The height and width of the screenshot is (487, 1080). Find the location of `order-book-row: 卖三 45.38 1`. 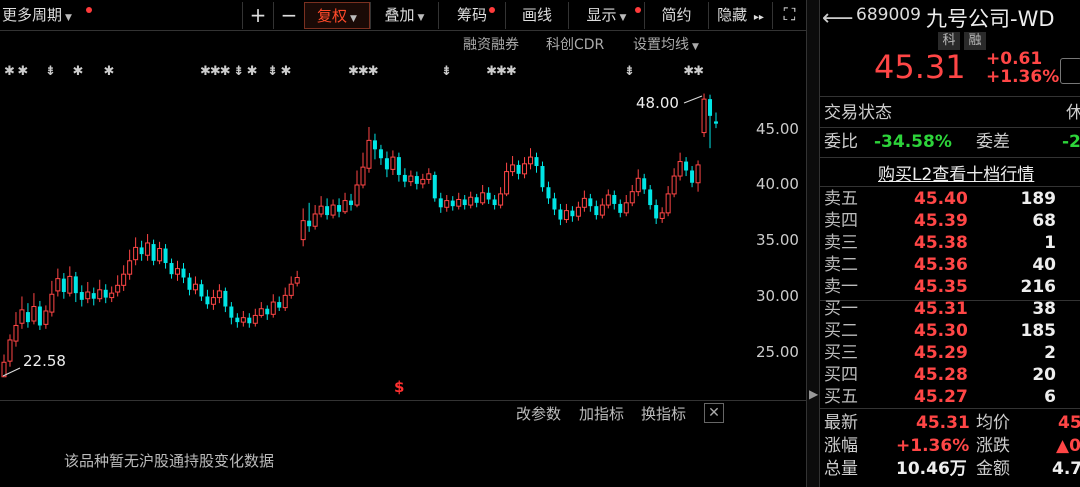

order-book-row: 卖三 45.38 1 is located at coordinates (950, 243).